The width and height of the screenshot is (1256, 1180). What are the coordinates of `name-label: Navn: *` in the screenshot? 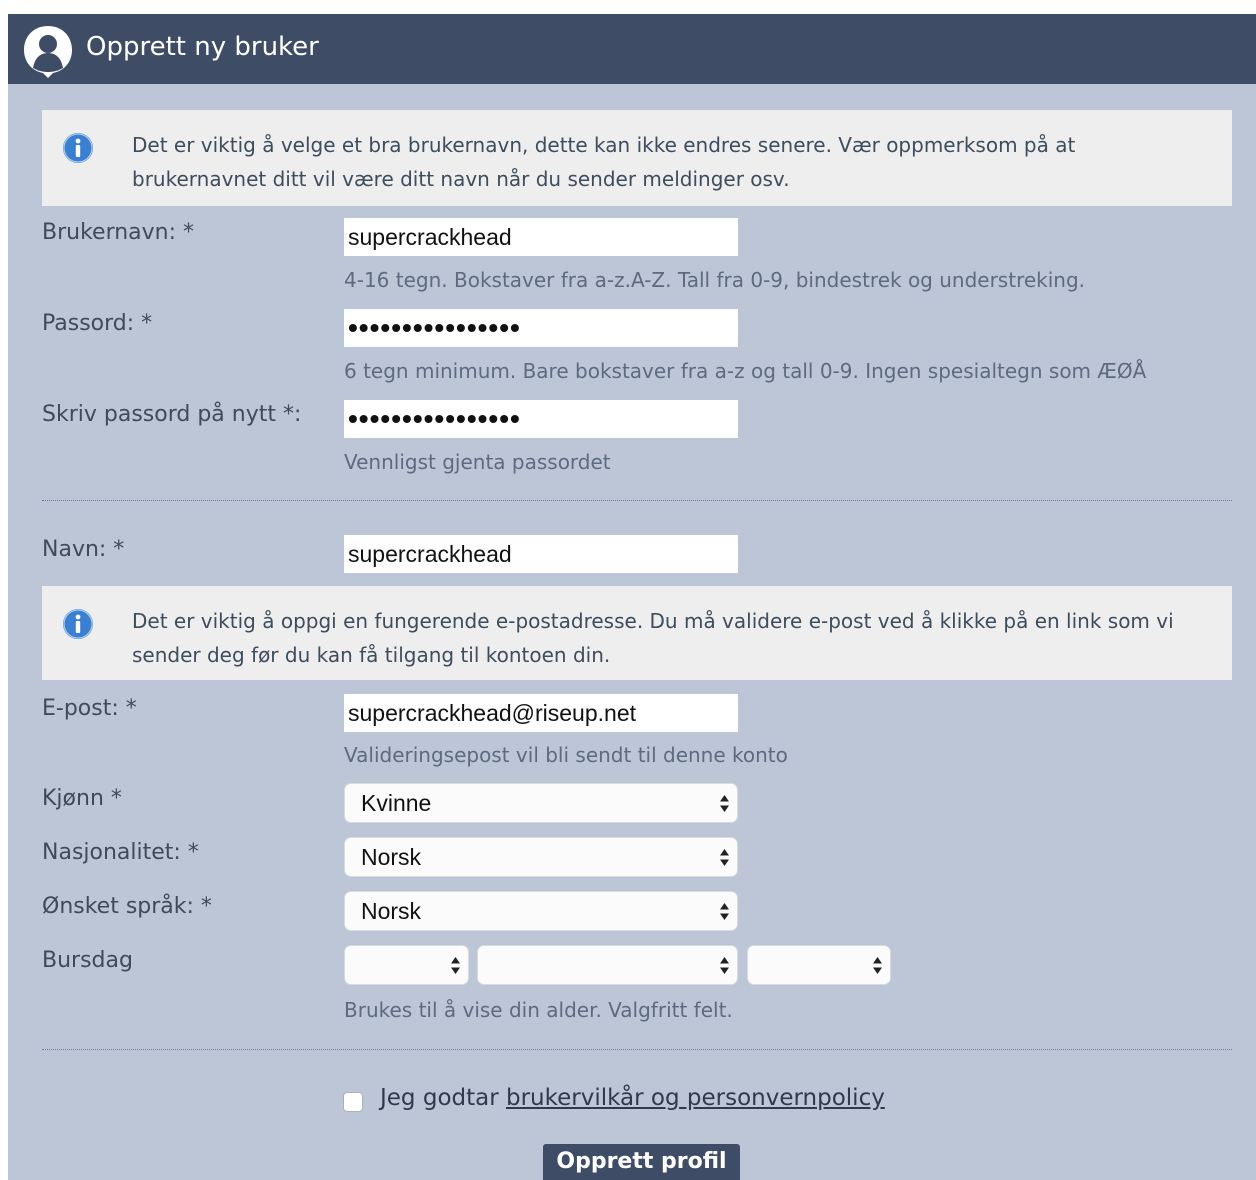 It's located at (83, 549).